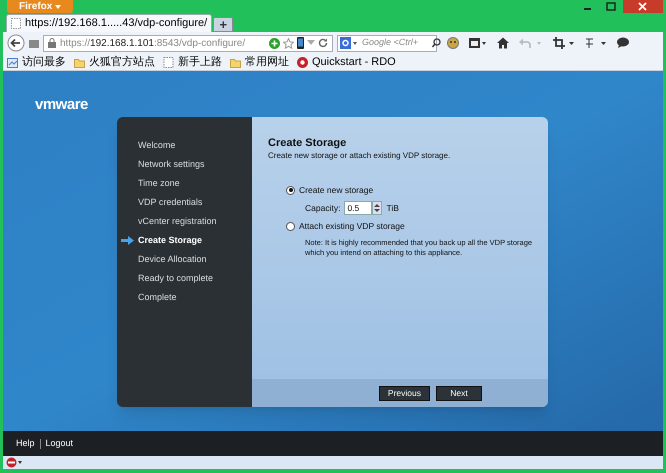 This screenshot has height=473, width=666. Describe the element at coordinates (377, 208) in the screenshot. I see `spinner-arrows-icon` at that location.